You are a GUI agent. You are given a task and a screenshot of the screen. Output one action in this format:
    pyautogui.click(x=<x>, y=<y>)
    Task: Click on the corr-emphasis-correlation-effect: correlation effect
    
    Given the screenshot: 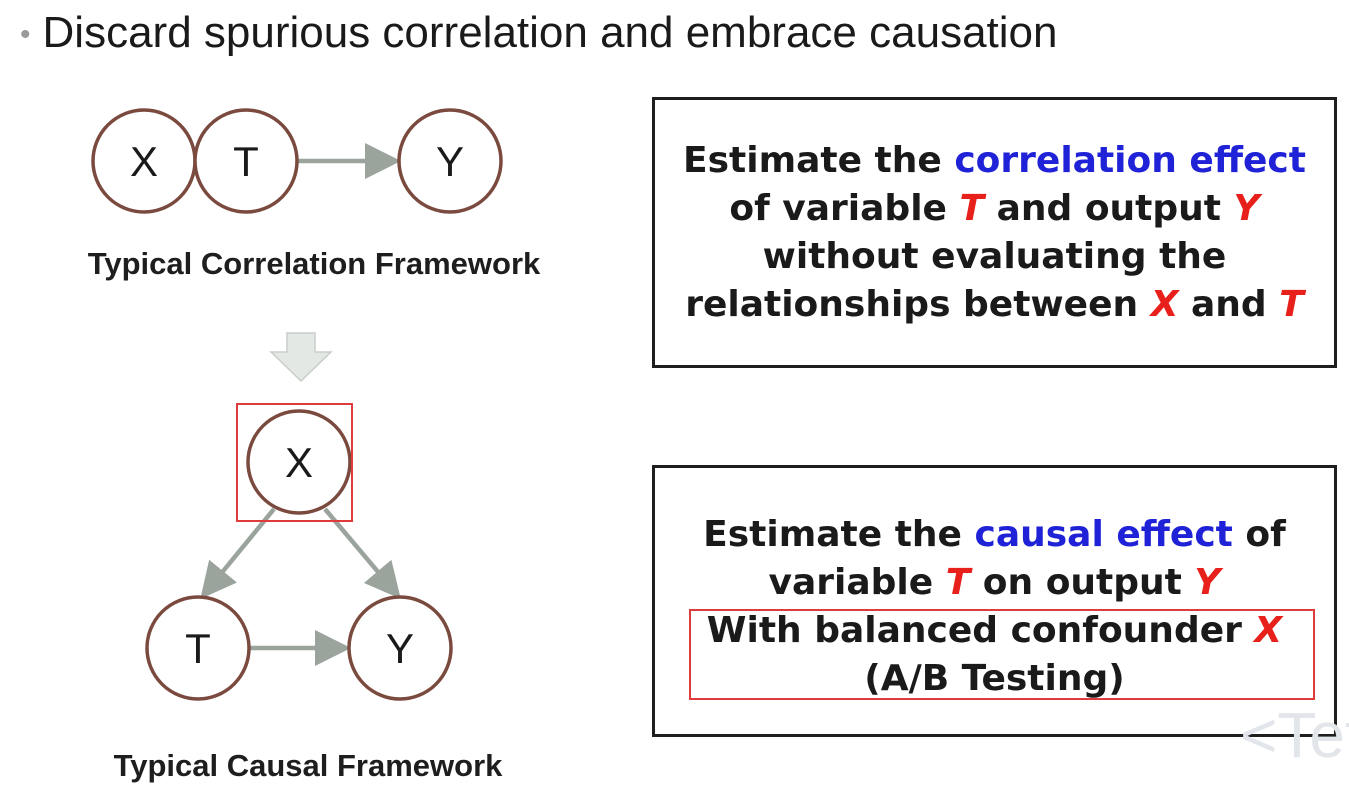 What is the action you would take?
    pyautogui.click(x=1130, y=160)
    